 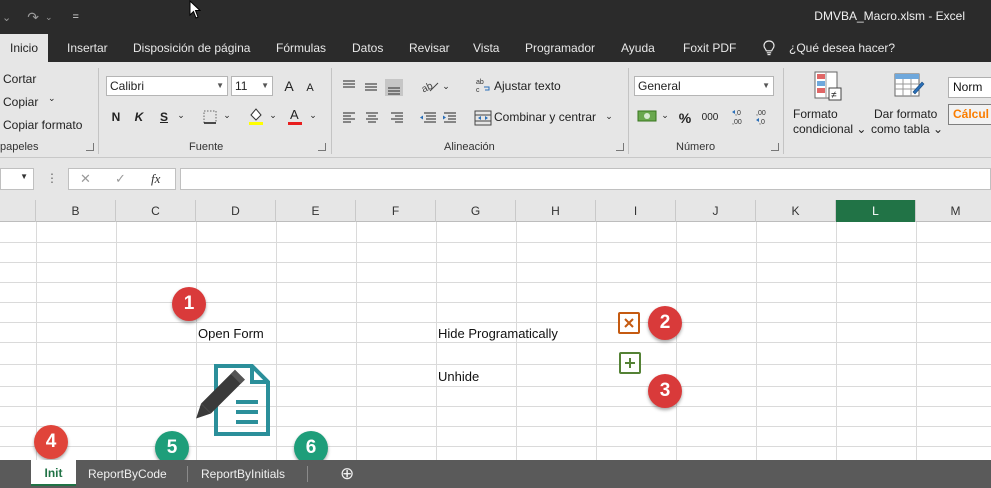 I want to click on merge-center-icon, so click(x=483, y=118).